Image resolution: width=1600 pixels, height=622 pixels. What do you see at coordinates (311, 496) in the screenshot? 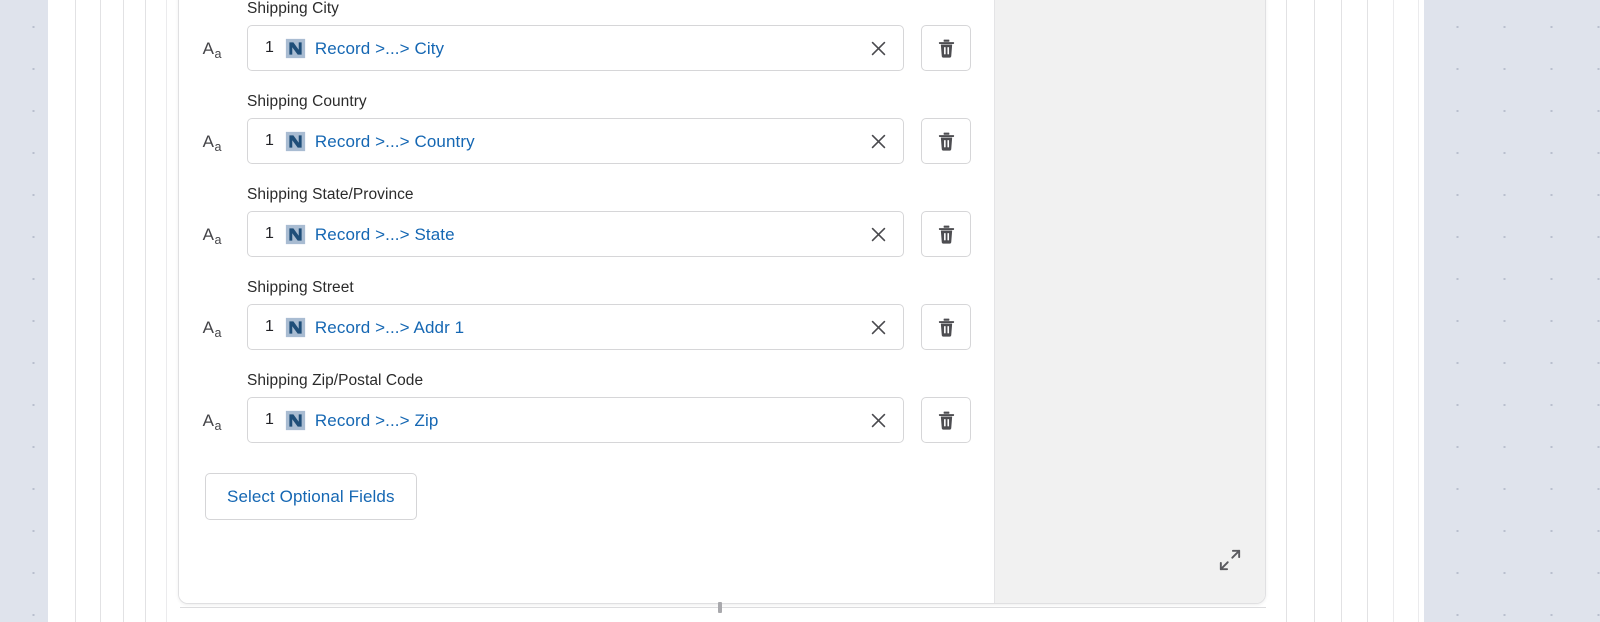
I see `select-optional-fields-button: Select Optional Fields` at bounding box center [311, 496].